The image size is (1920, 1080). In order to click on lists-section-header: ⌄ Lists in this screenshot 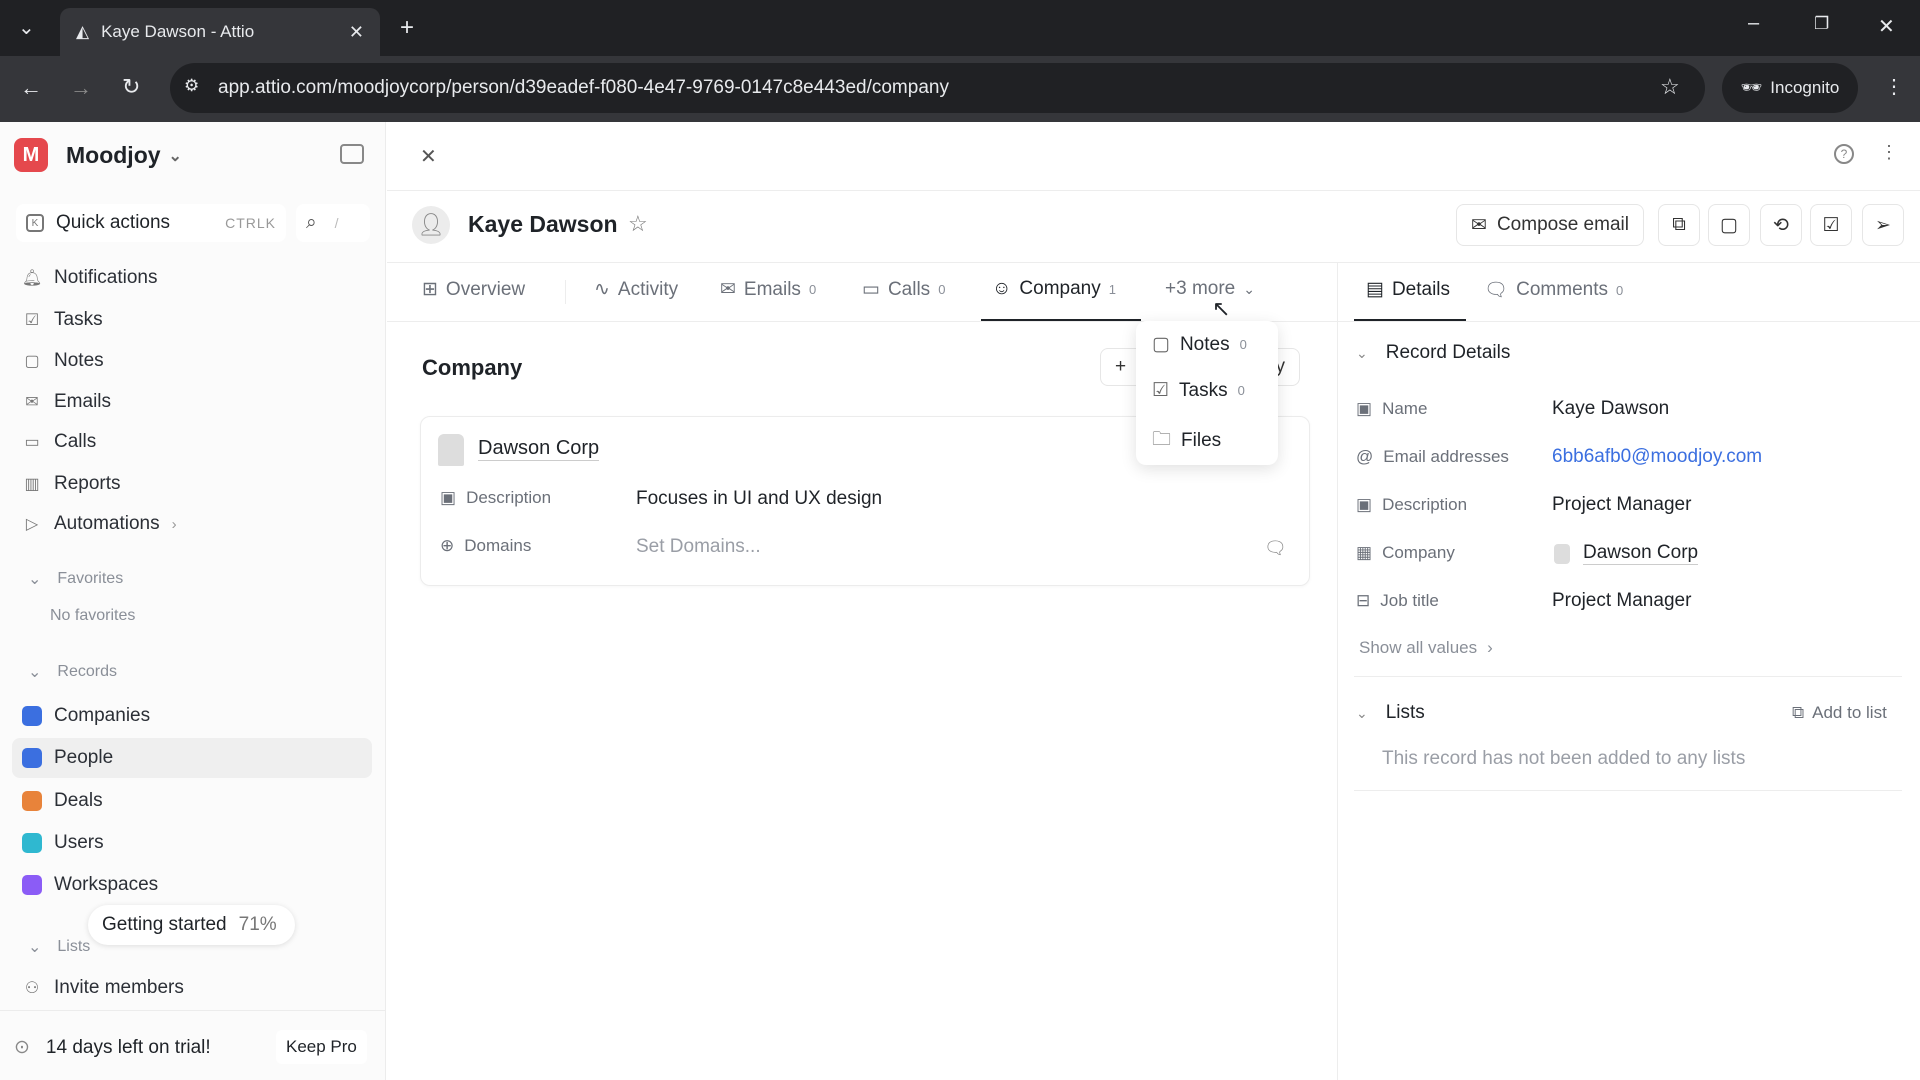, I will do `click(1390, 713)`.